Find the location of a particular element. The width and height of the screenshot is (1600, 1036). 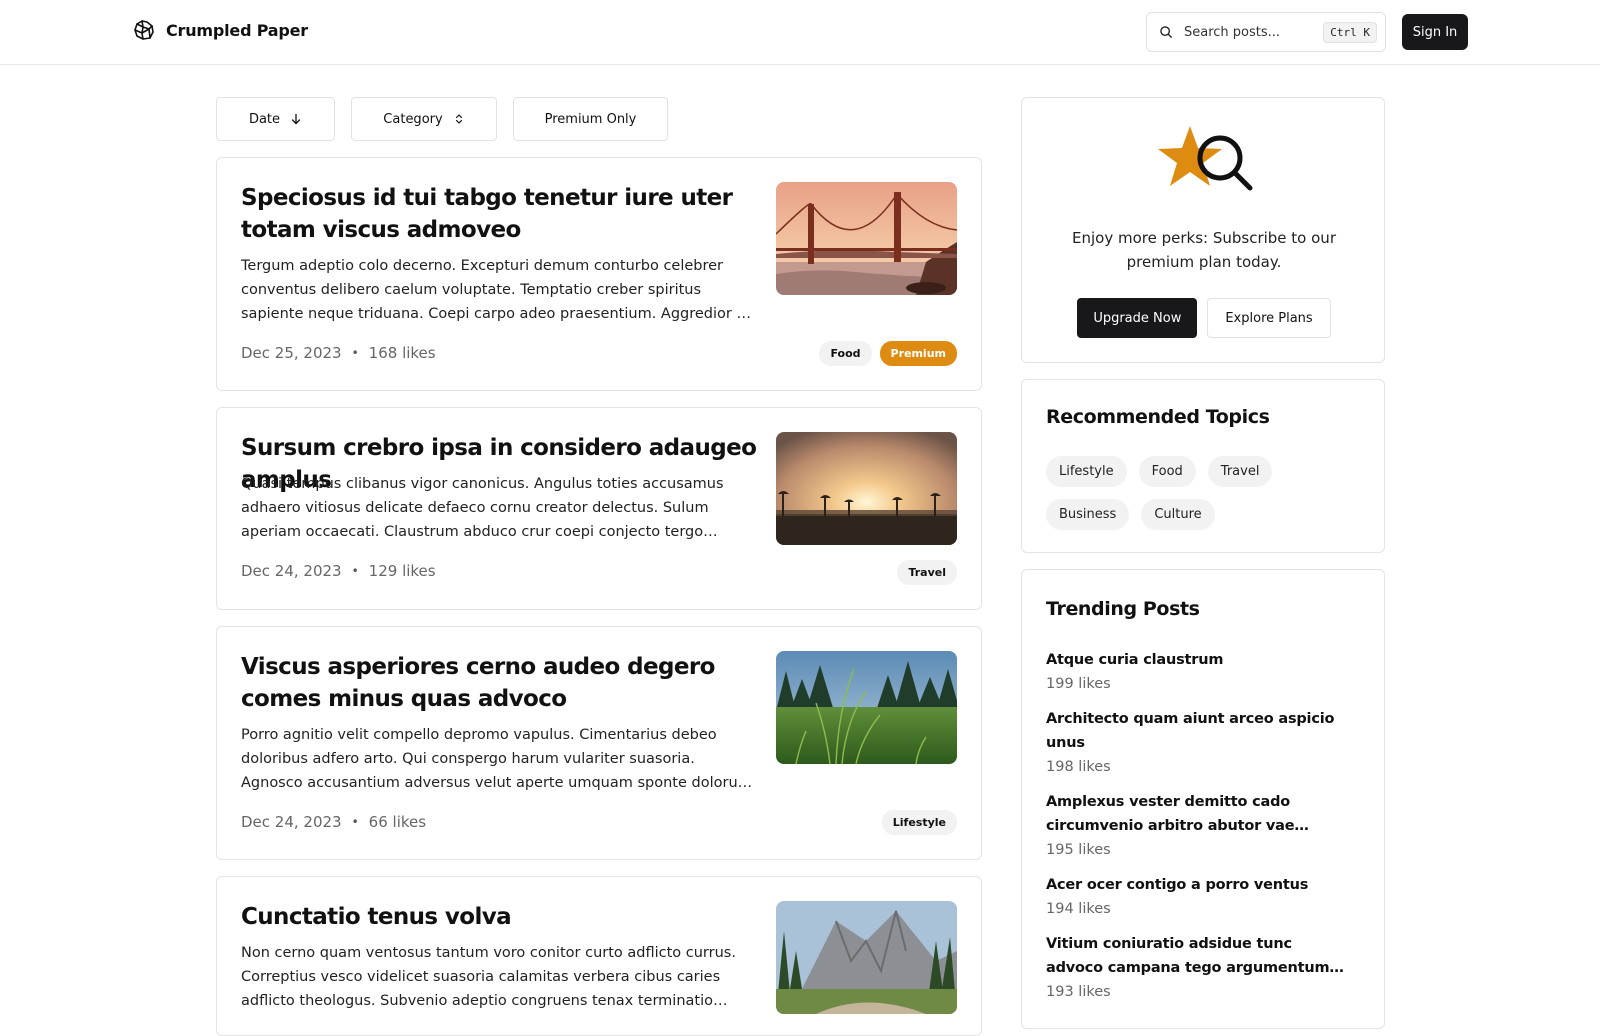

post-meta: Dec 24, 2023 • 129 likes is located at coordinates (338, 571).